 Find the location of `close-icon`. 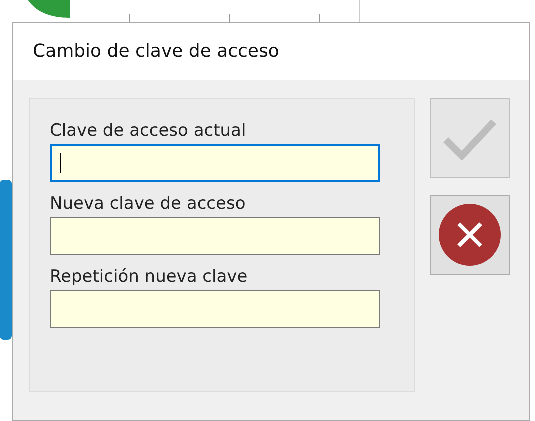

close-icon is located at coordinates (470, 235).